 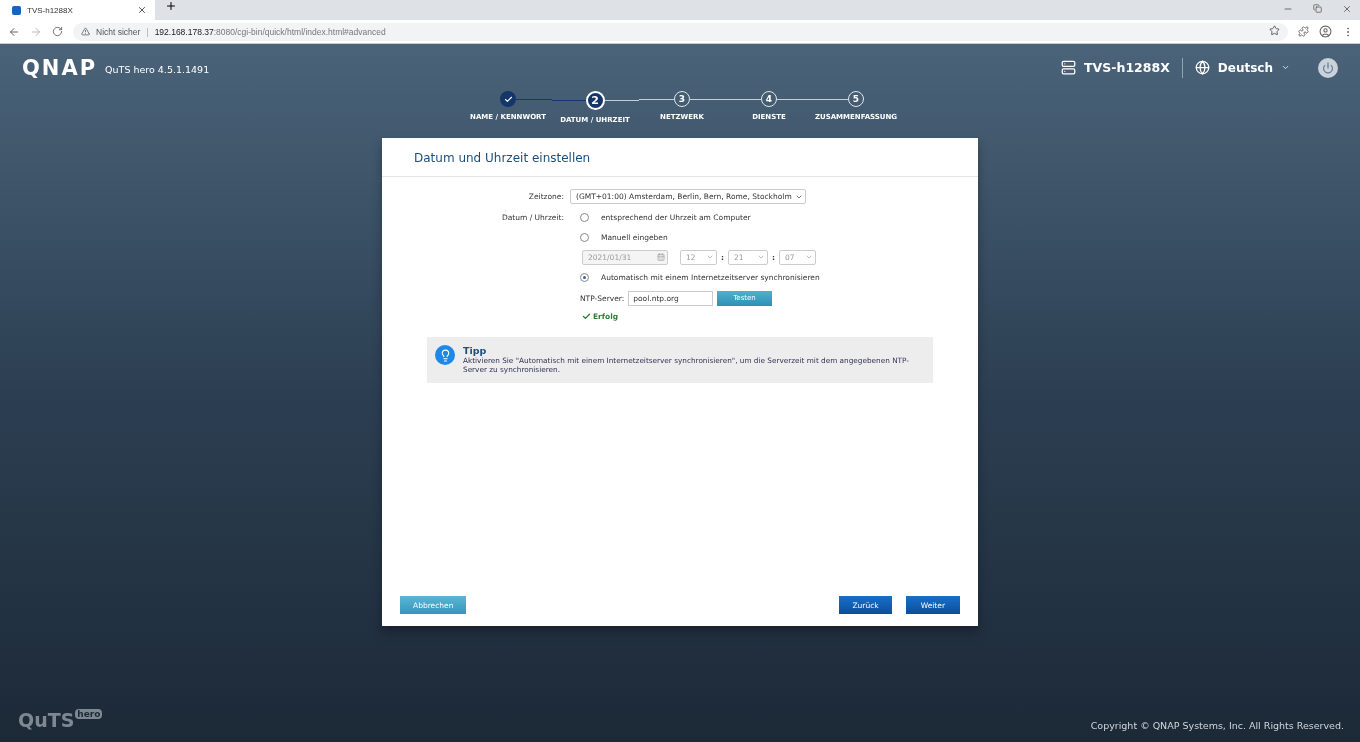 I want to click on logo: QNAP, so click(x=60, y=67).